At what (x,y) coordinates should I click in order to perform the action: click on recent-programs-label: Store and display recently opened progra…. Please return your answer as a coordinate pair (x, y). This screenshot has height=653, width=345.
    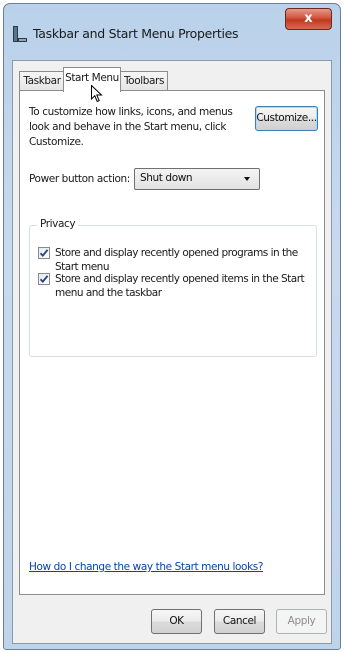
    Looking at the image, I should click on (176, 260).